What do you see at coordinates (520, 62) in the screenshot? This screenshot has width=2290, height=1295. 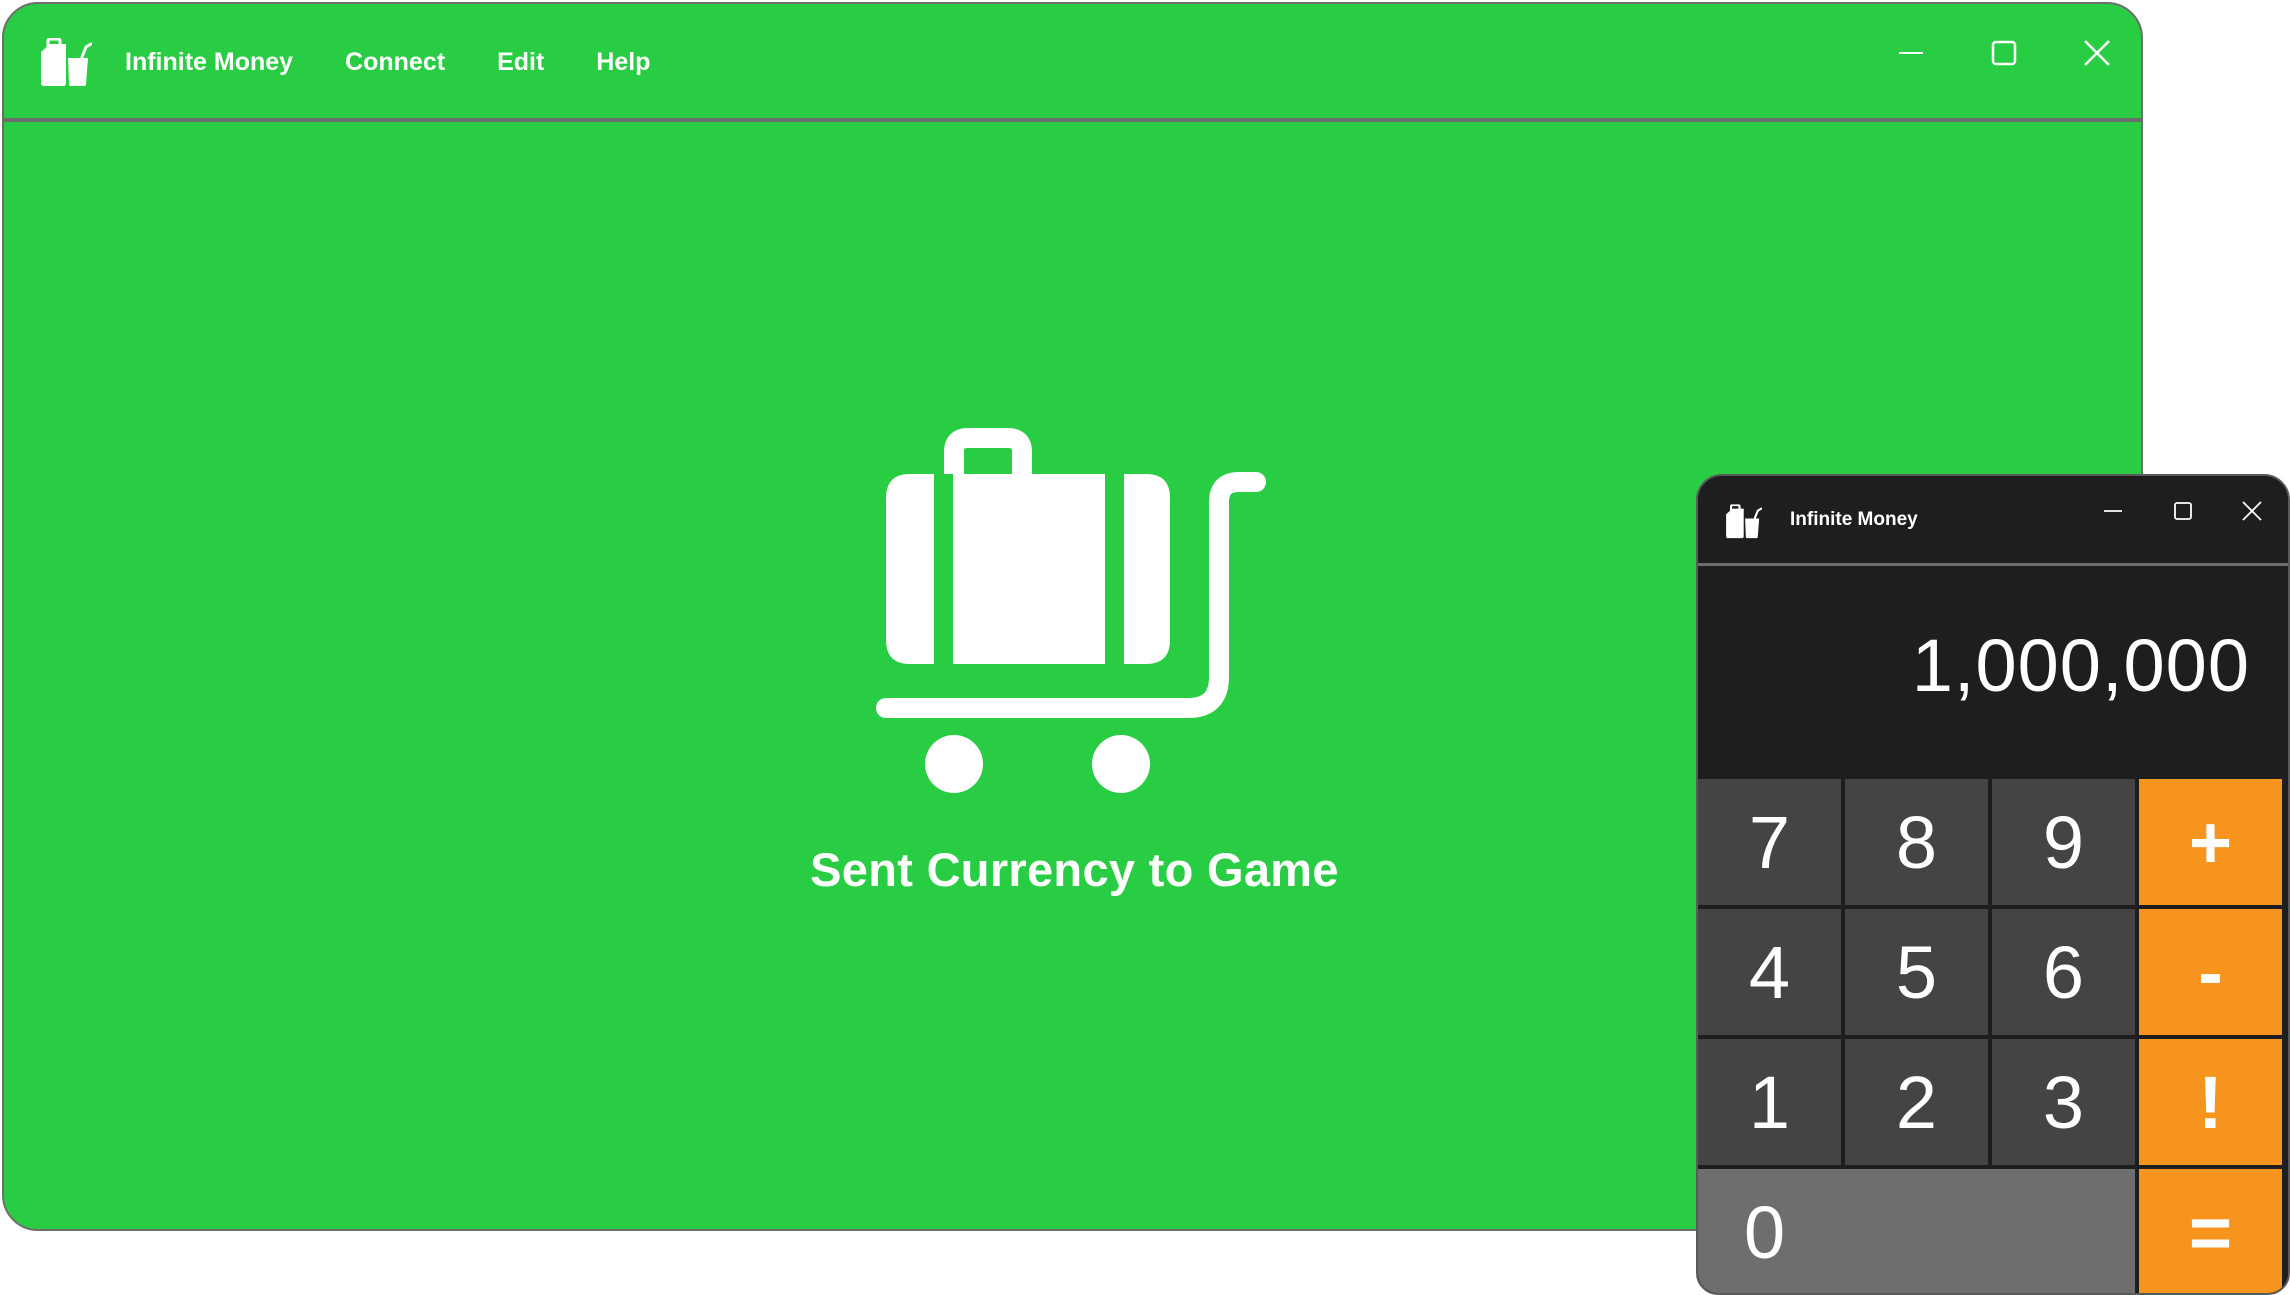 I see `menu-edit: Edit` at bounding box center [520, 62].